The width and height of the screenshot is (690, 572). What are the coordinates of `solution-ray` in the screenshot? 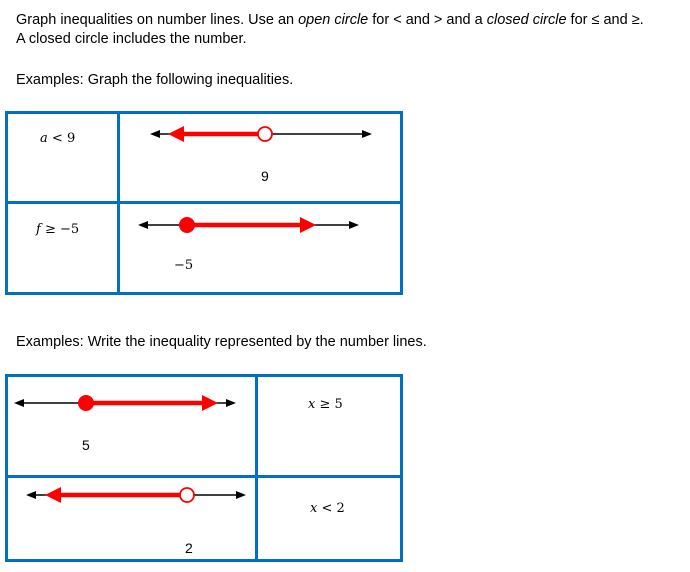 It's located at (112, 495).